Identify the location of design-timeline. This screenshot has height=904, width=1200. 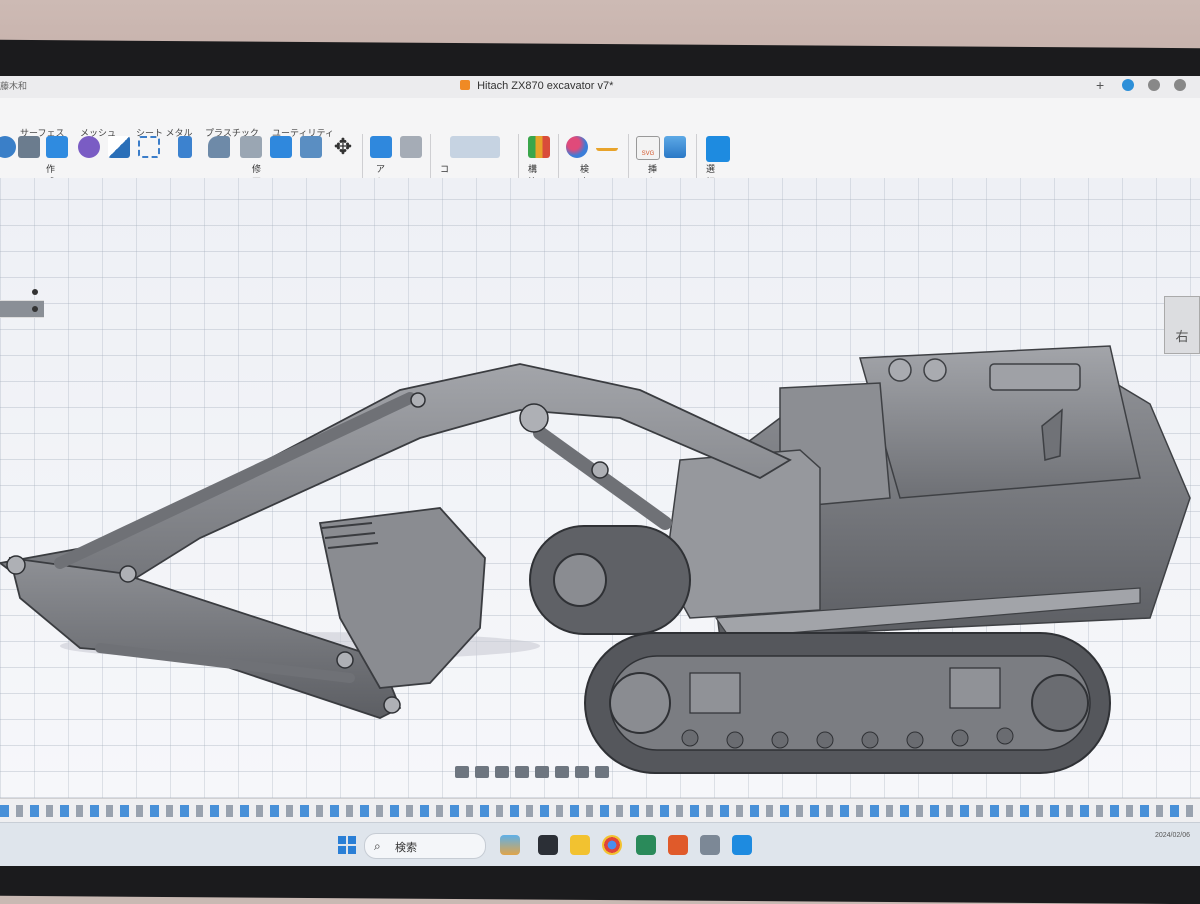
(600, 810).